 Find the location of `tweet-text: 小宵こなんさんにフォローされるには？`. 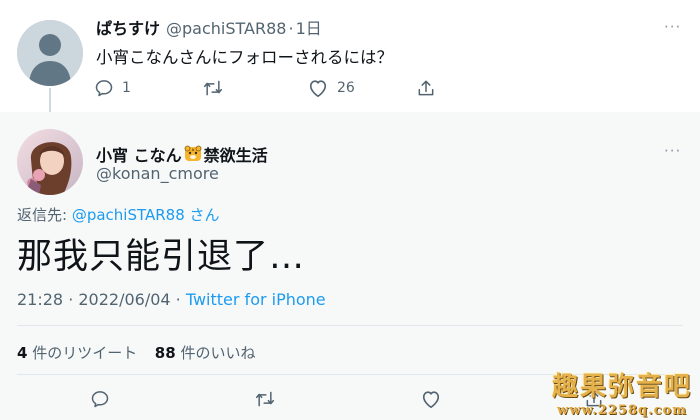

tweet-text: 小宵こなんさんにフォローされるには？ is located at coordinates (244, 57).